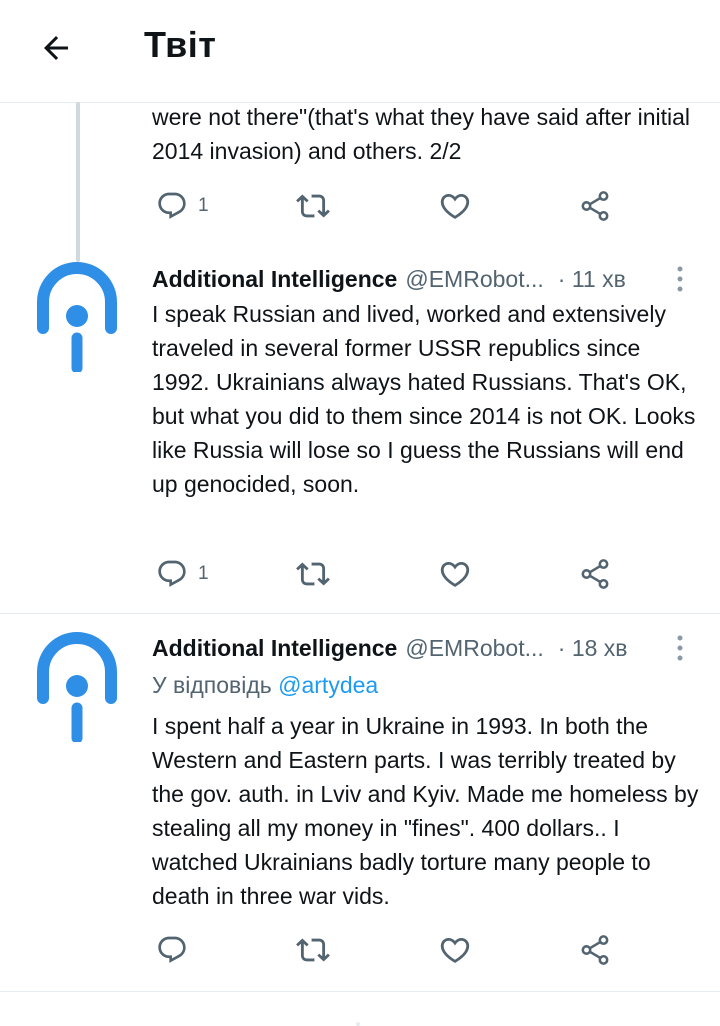 This screenshot has width=720, height=1026. I want to click on reply-button, so click(177, 950).